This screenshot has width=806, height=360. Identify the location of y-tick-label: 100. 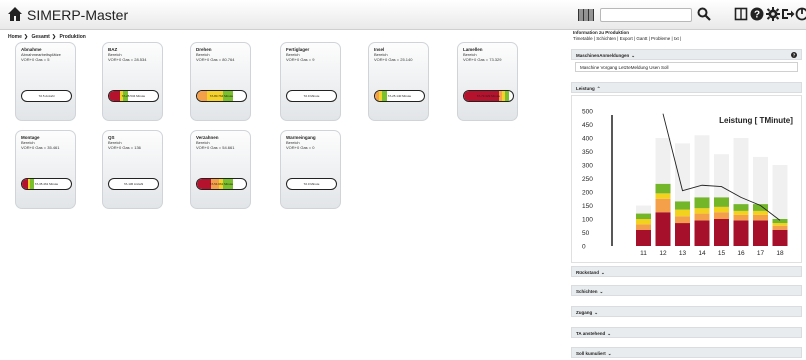
(587, 220).